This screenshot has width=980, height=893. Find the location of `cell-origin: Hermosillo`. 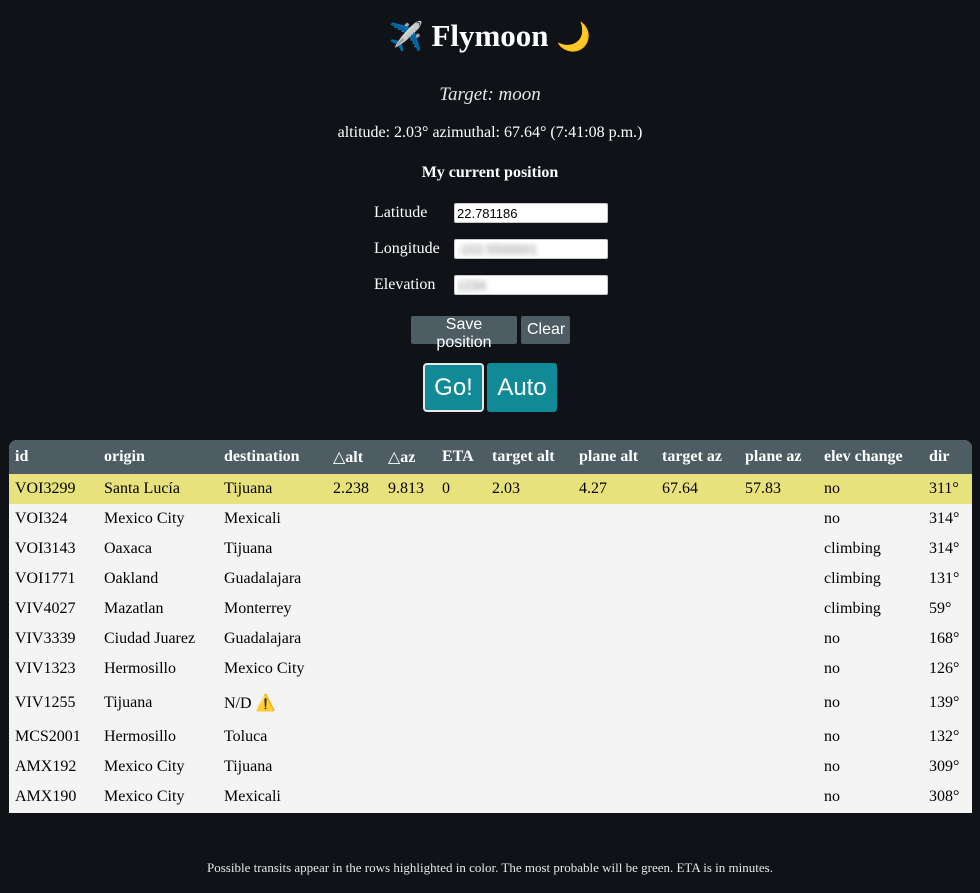

cell-origin: Hermosillo is located at coordinates (140, 736).